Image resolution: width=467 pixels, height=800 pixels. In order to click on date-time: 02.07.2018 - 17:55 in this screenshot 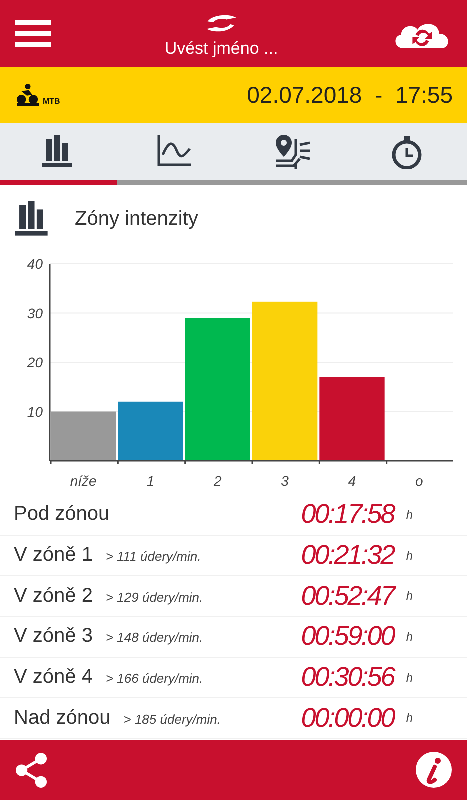, I will do `click(350, 95)`.